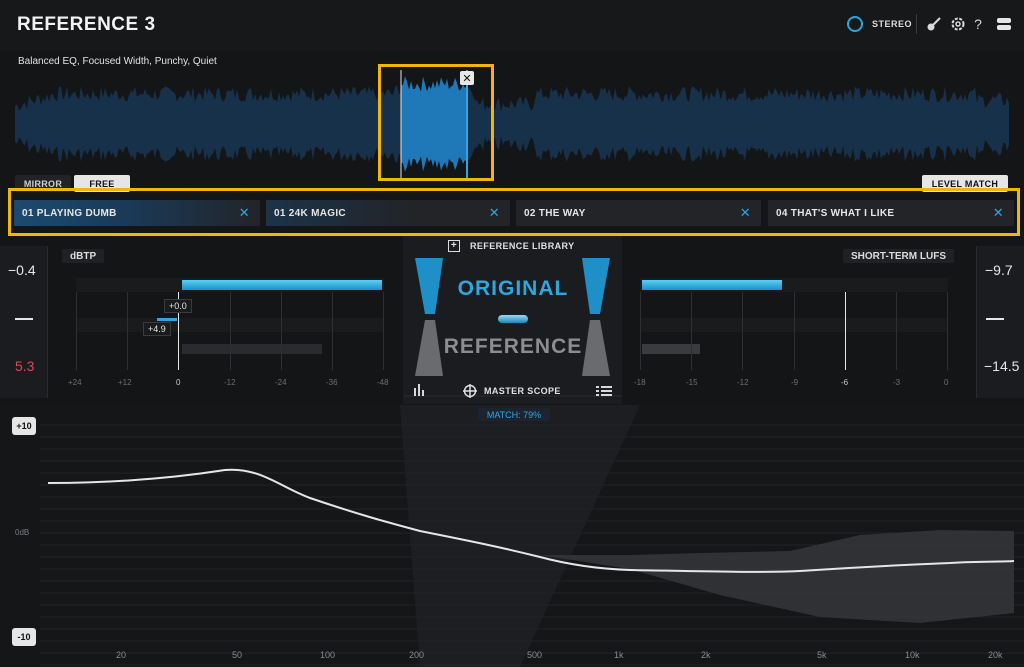  I want to click on eq-range-bottom-button: -10, so click(24, 637).